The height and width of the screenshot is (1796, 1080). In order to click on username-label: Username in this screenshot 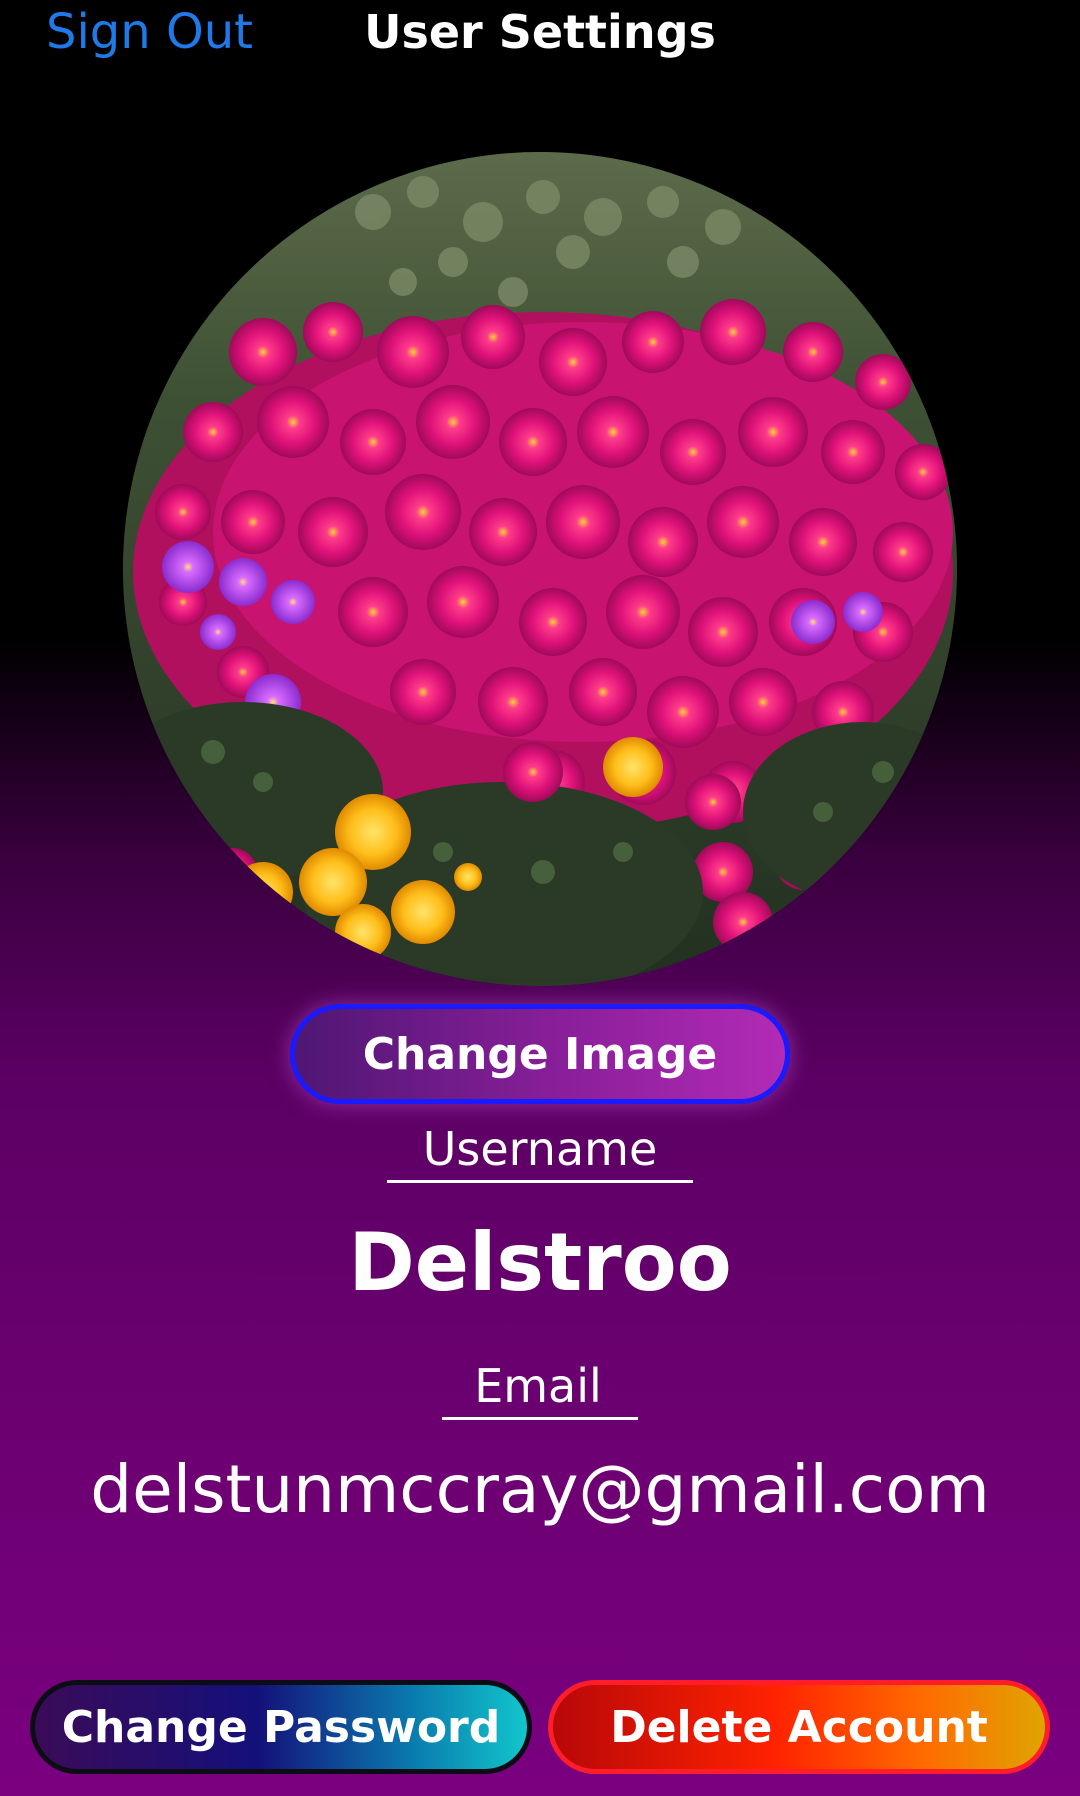, I will do `click(540, 1151)`.